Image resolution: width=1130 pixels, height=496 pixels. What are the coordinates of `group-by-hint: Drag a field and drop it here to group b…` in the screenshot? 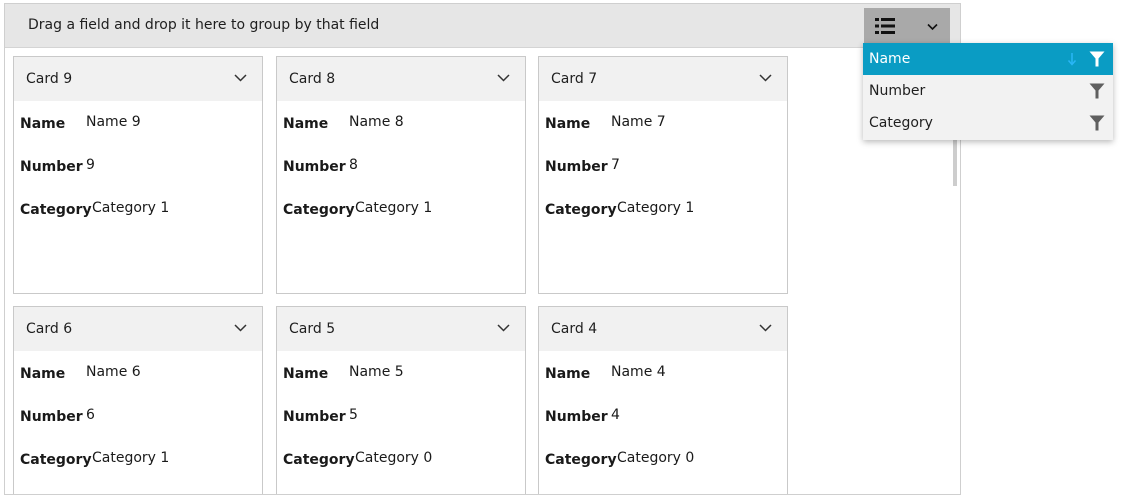 It's located at (204, 25).